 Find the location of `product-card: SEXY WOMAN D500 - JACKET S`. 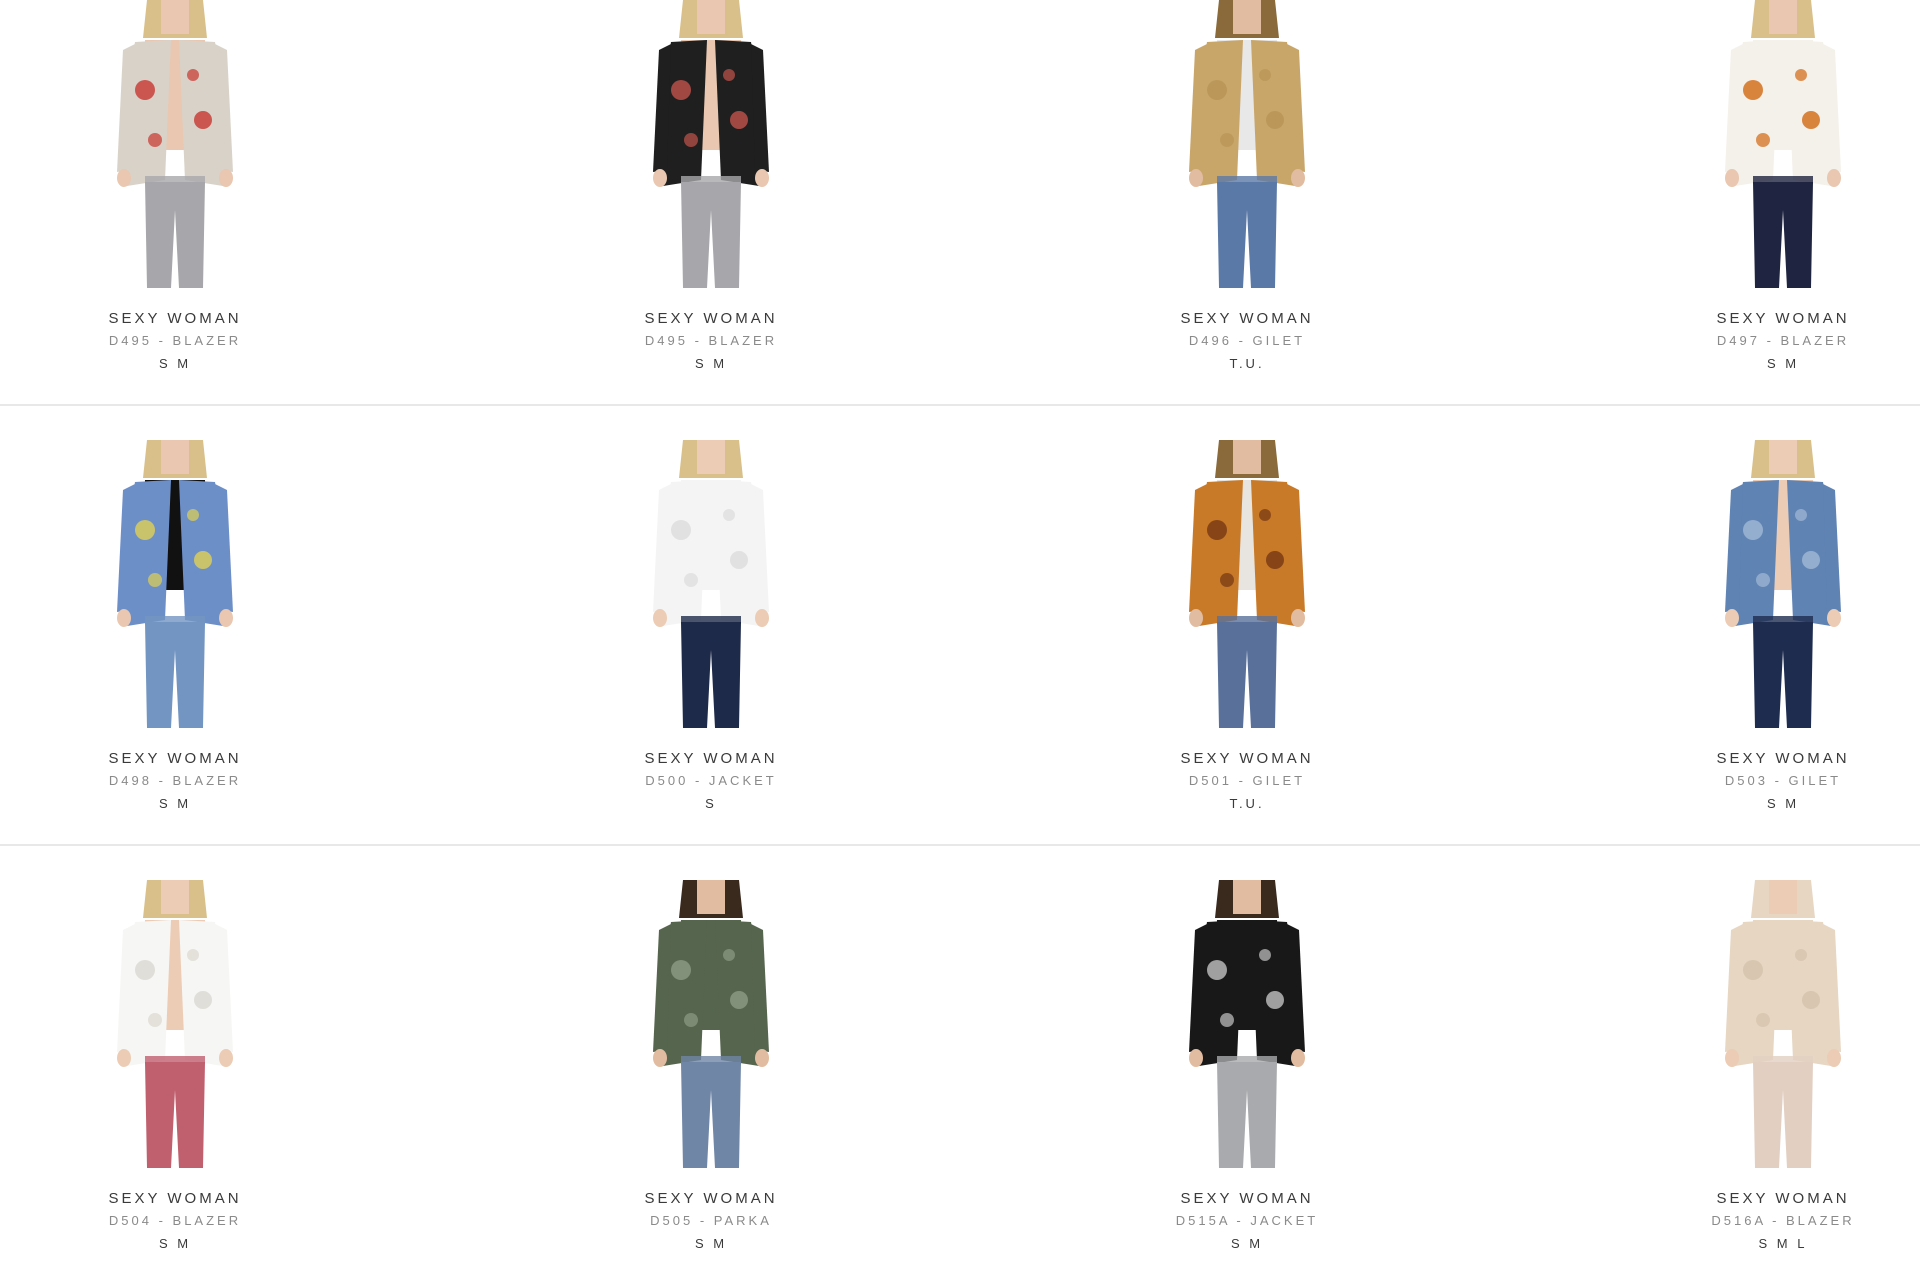

product-card: SEXY WOMAN D500 - JACKET S is located at coordinates (711, 635).